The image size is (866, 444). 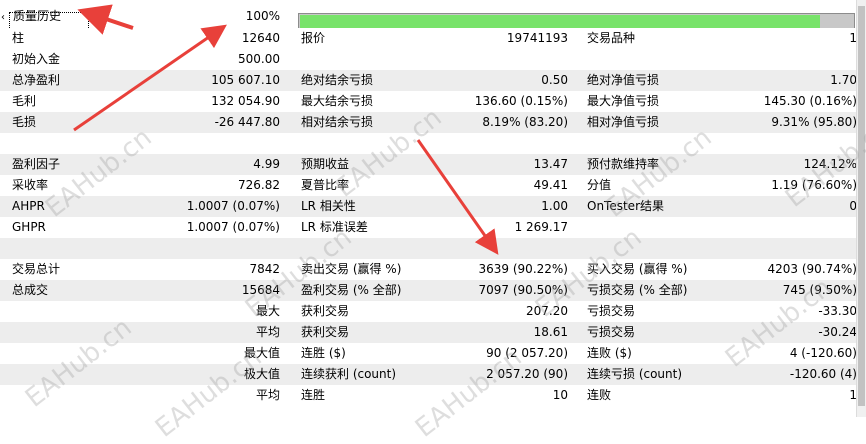 What do you see at coordinates (36, 269) in the screenshot?
I see `stat-label: 交易总计` at bounding box center [36, 269].